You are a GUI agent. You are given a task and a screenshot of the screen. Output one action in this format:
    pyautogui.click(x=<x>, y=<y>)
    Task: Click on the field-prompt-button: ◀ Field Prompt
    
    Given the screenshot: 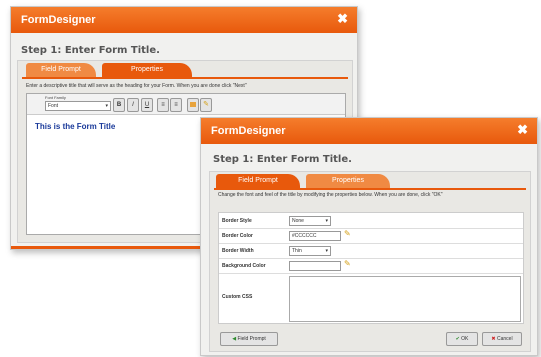 What is the action you would take?
    pyautogui.click(x=249, y=339)
    